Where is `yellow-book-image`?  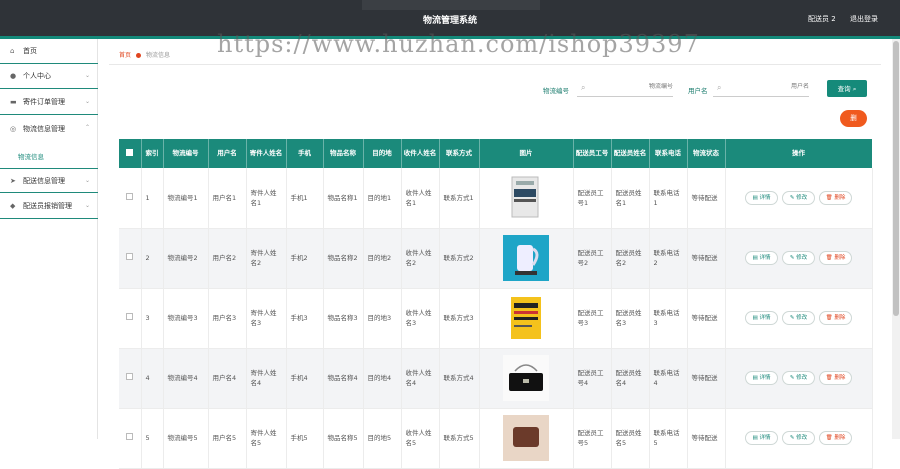 yellow-book-image is located at coordinates (526, 318).